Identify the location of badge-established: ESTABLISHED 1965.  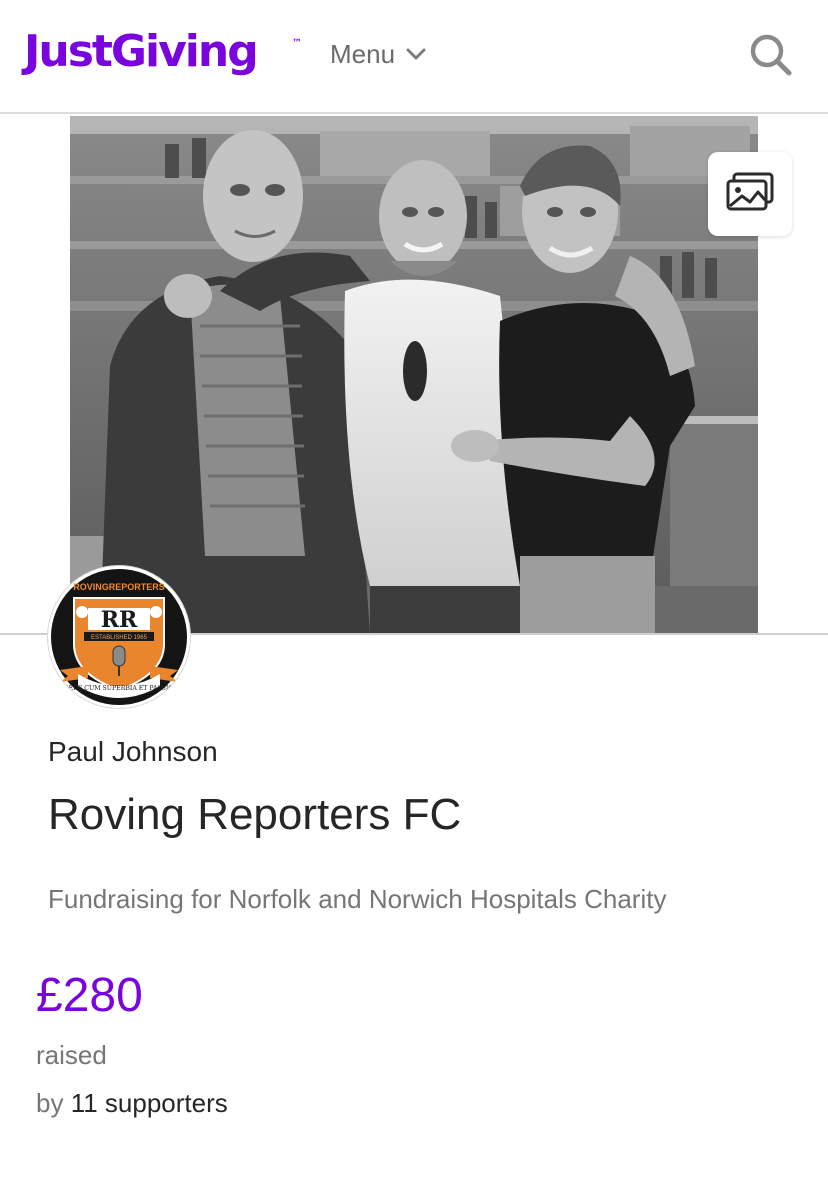
(119, 638).